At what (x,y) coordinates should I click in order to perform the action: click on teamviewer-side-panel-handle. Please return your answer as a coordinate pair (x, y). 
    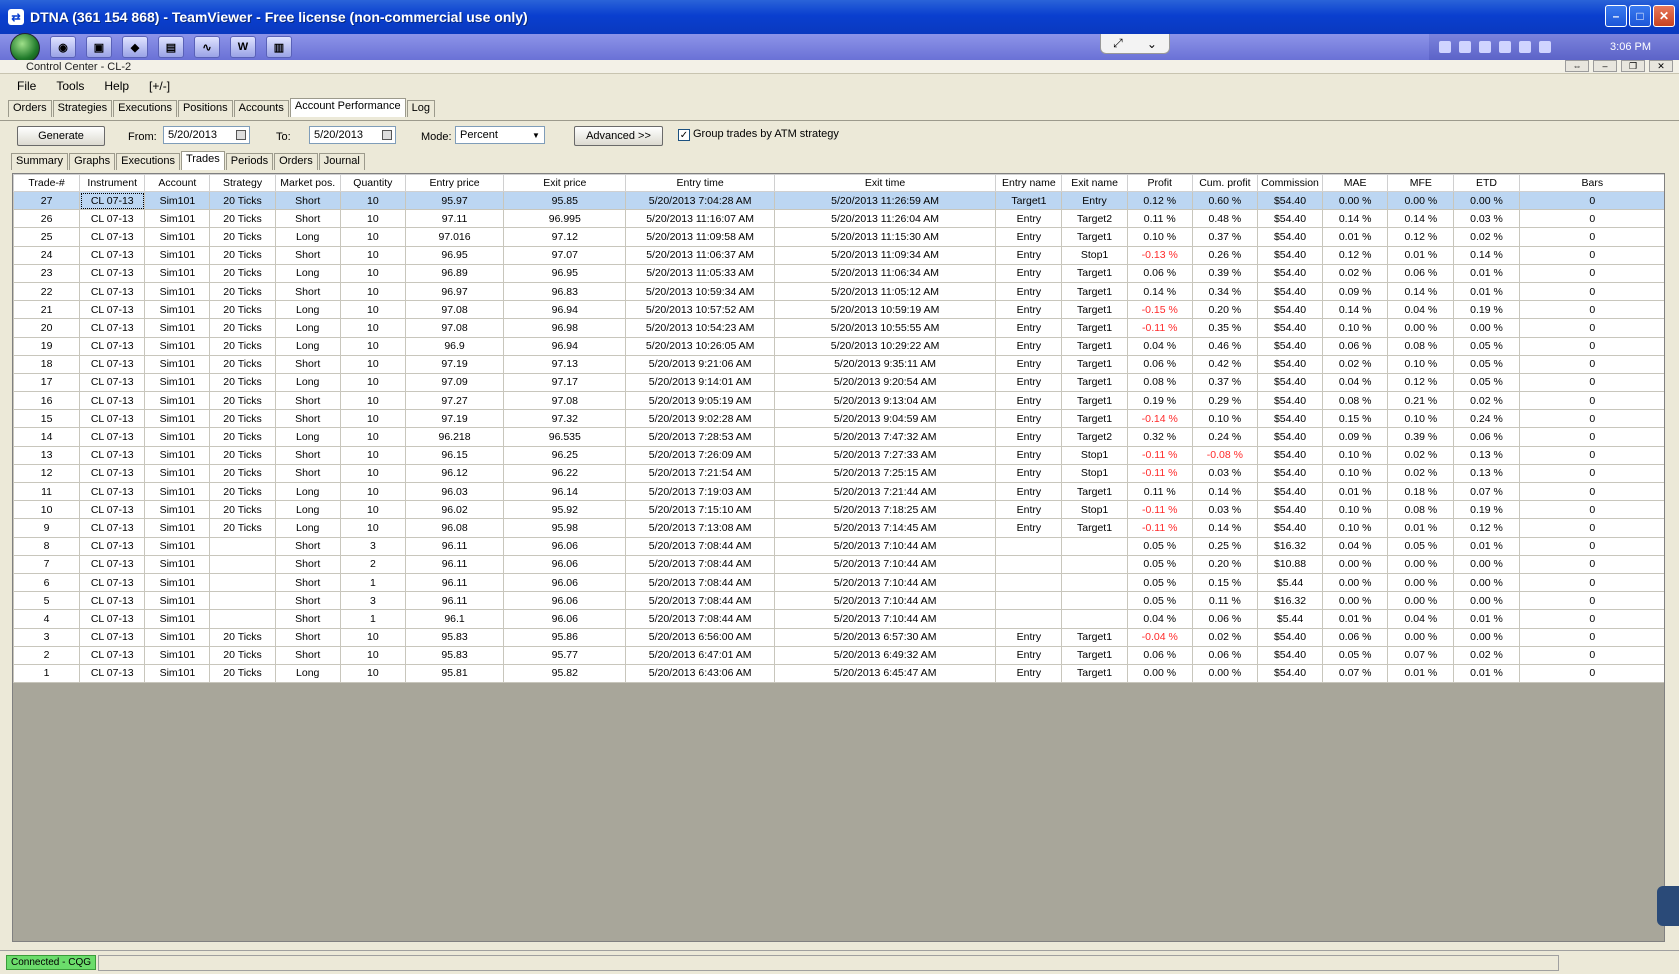
    Looking at the image, I should click on (1668, 906).